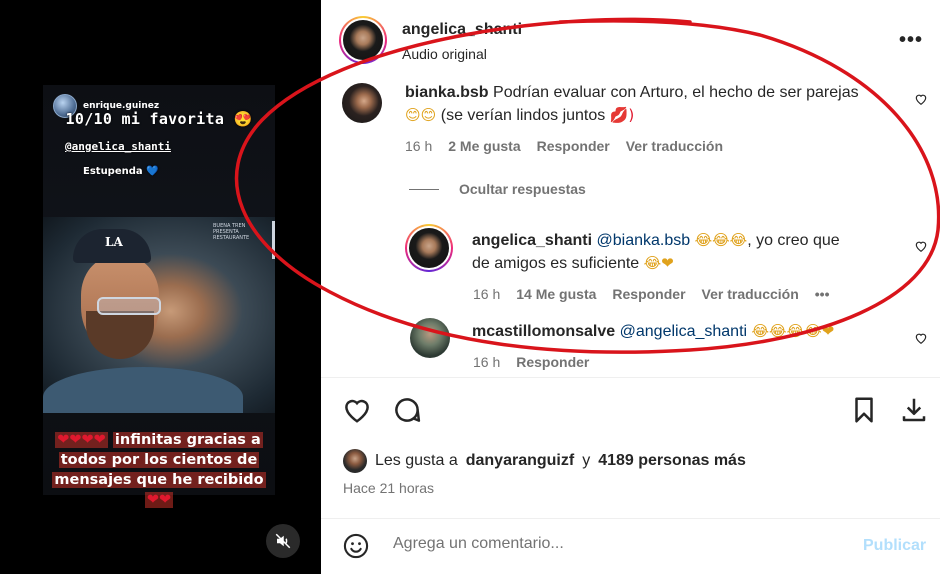 This screenshot has width=940, height=574. What do you see at coordinates (523, 115) in the screenshot?
I see `comment-body-2: (se verían lindos juntos` at bounding box center [523, 115].